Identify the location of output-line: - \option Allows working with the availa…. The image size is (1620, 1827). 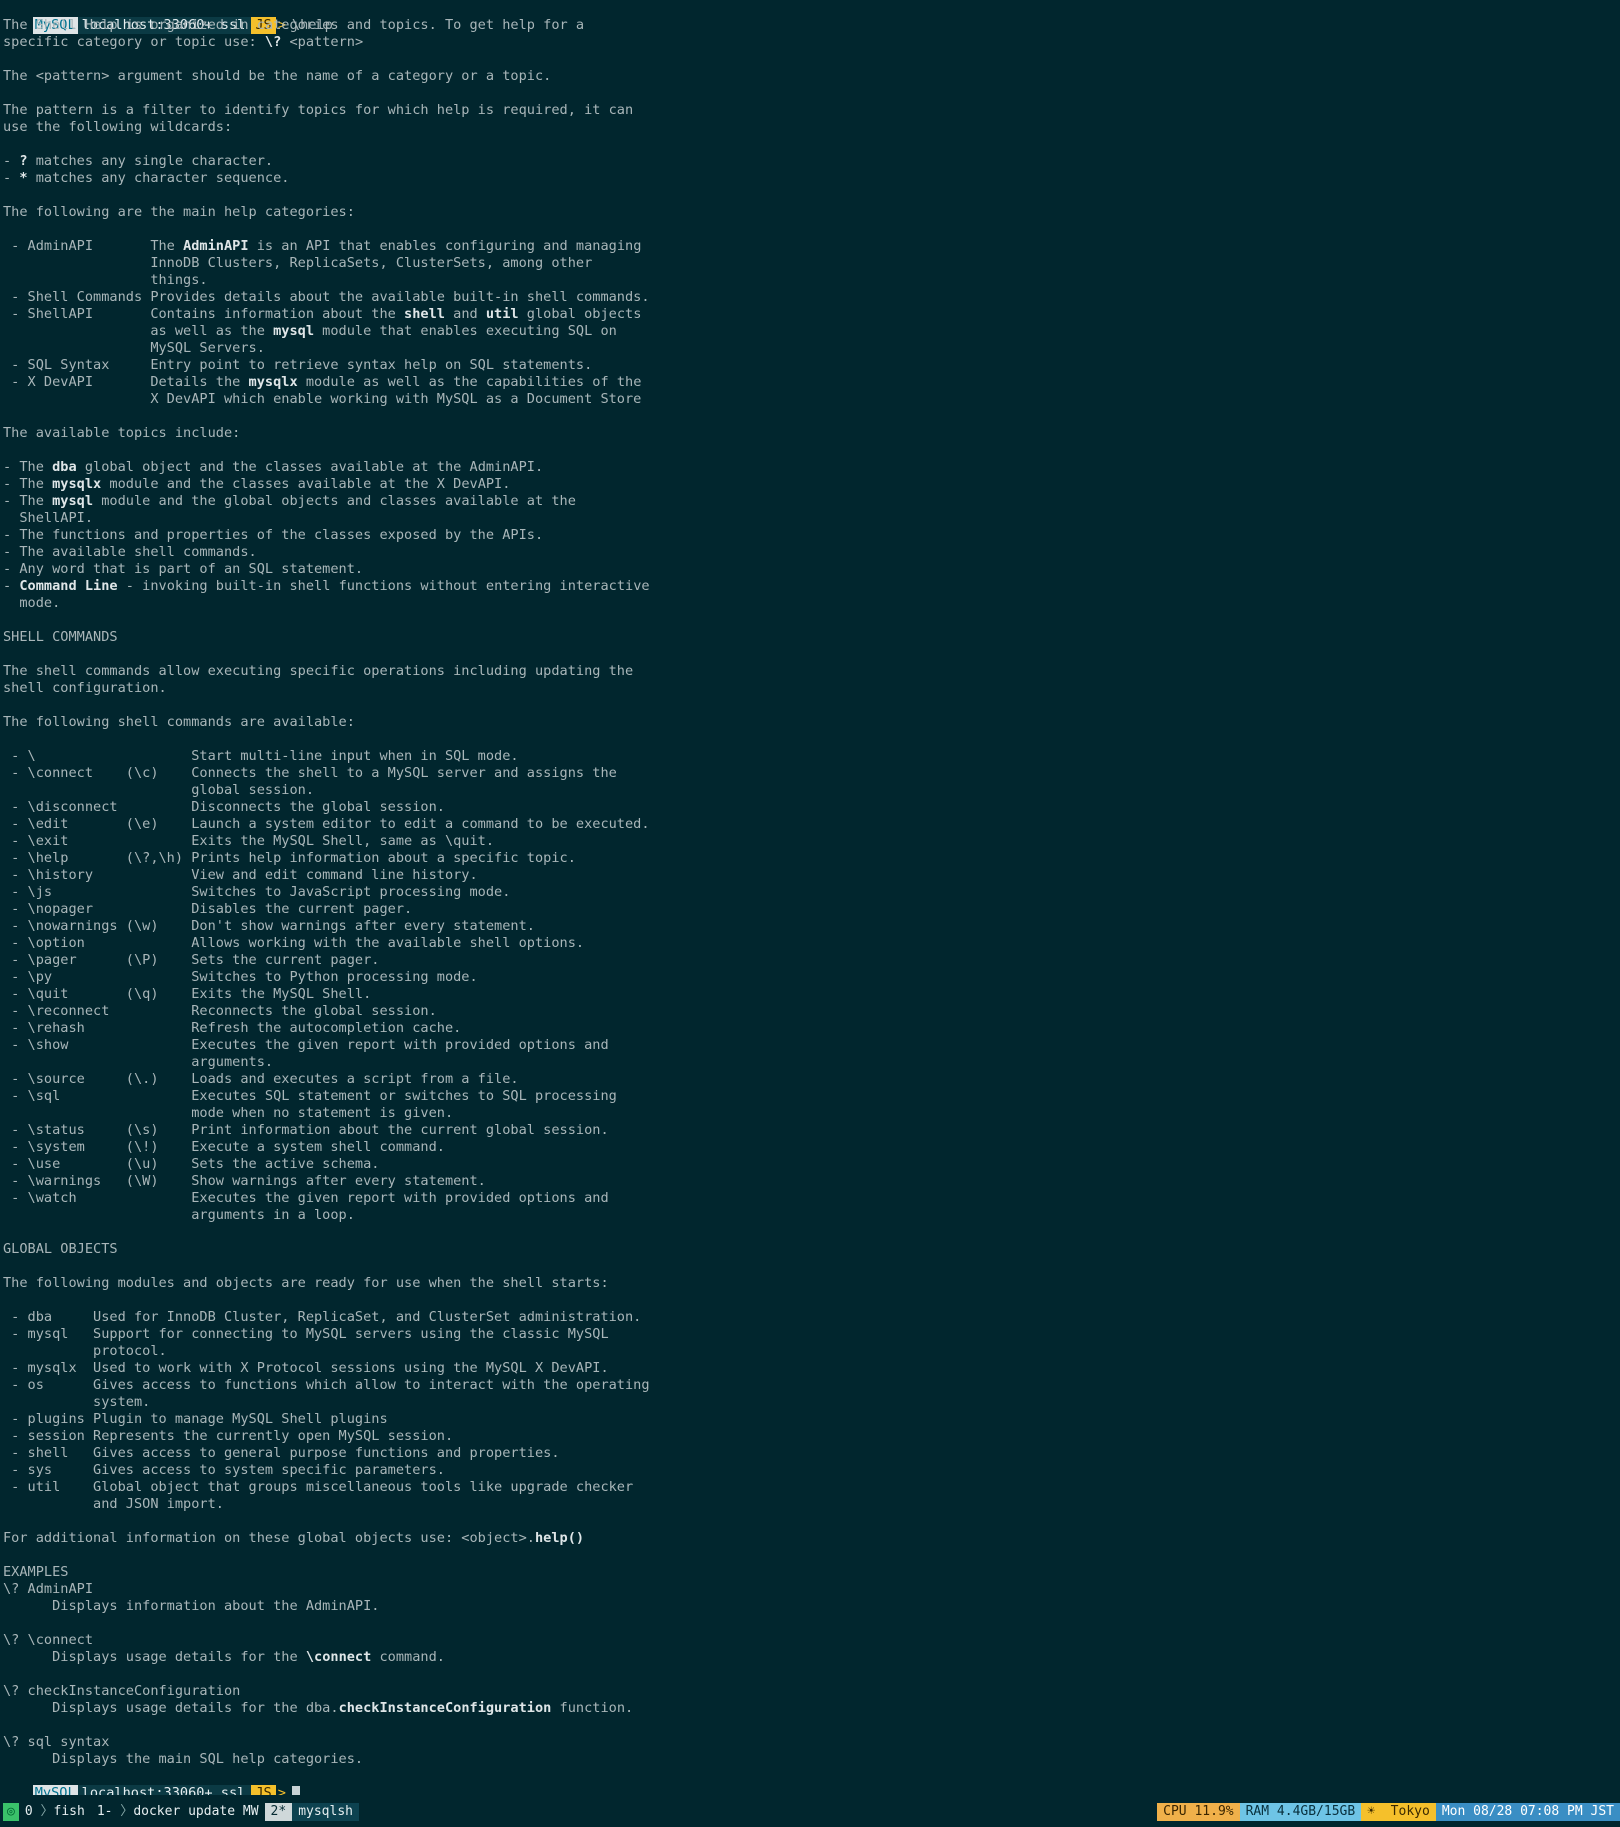
(809, 943).